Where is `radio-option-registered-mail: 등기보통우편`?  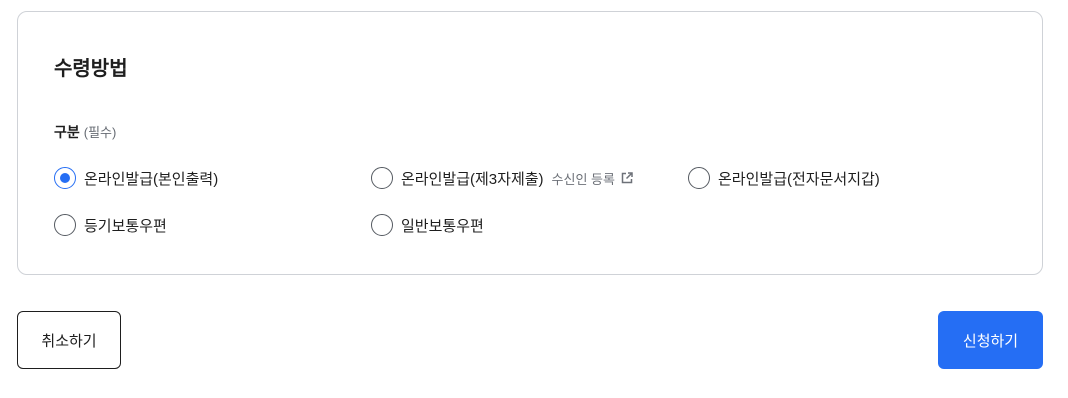 radio-option-registered-mail: 등기보통우편 is located at coordinates (110, 225).